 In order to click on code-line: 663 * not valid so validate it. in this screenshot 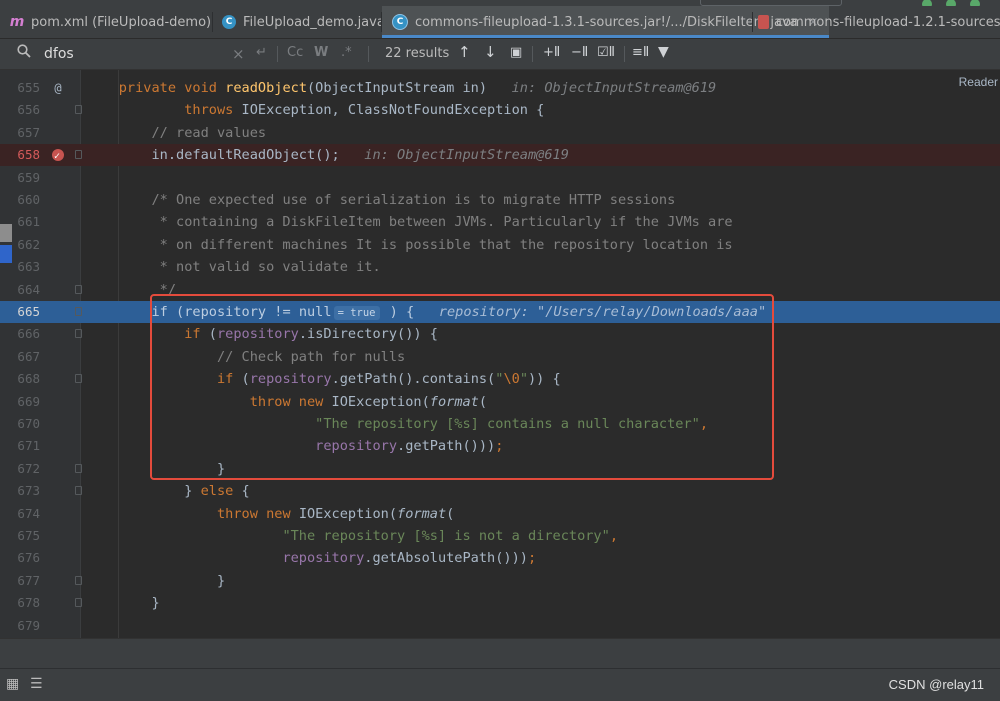, I will do `click(500, 267)`.